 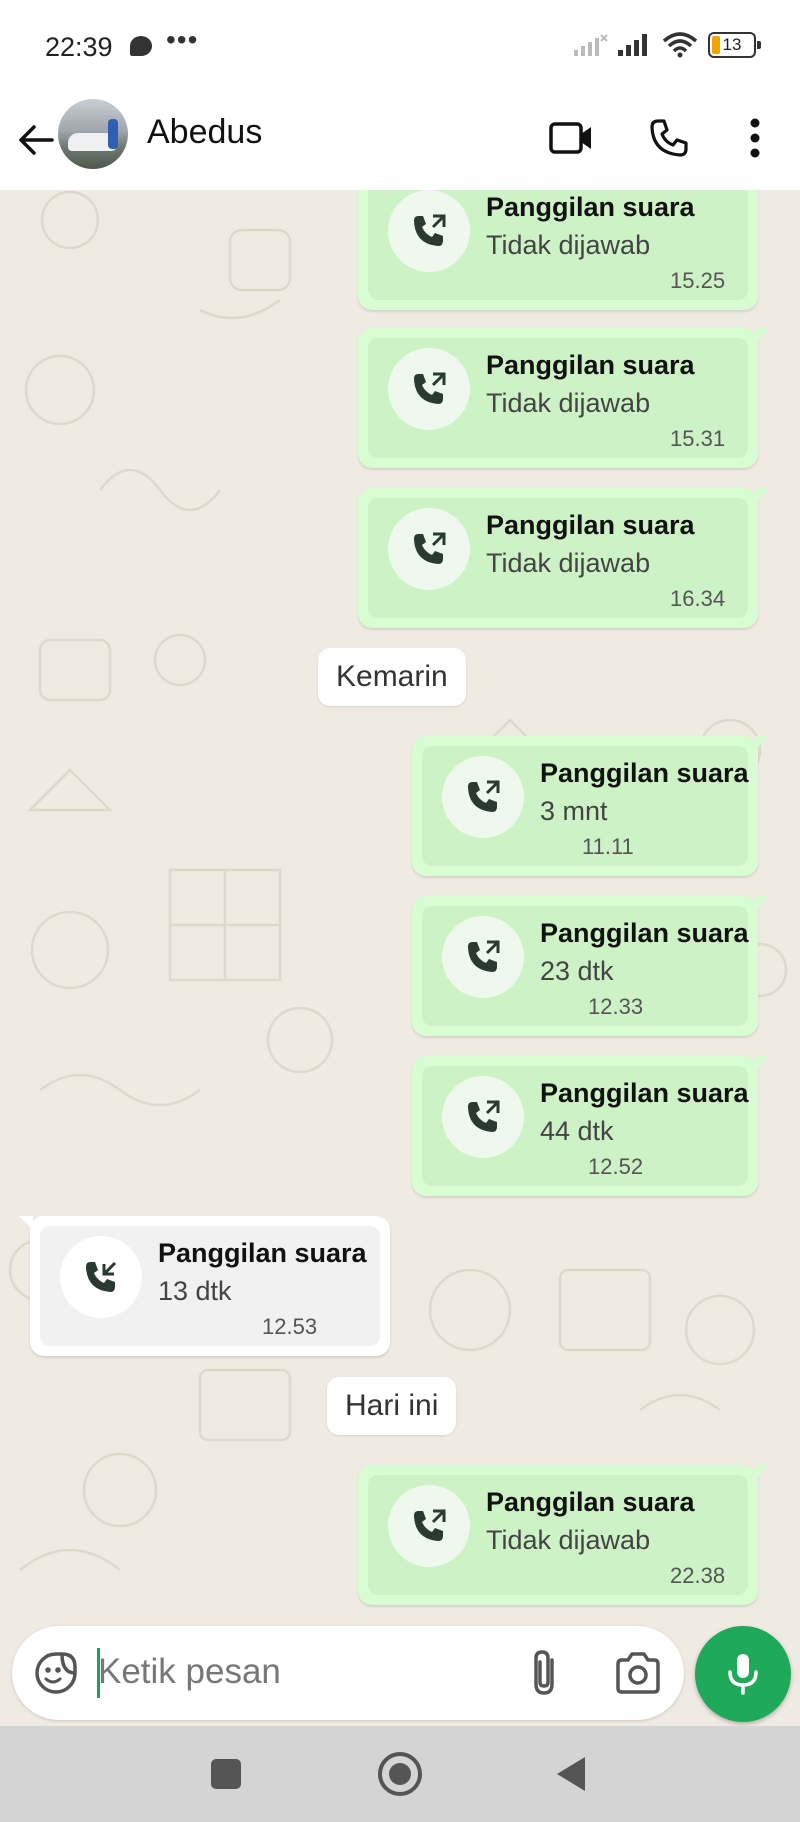 I want to click on video-call-button, so click(x=571, y=138).